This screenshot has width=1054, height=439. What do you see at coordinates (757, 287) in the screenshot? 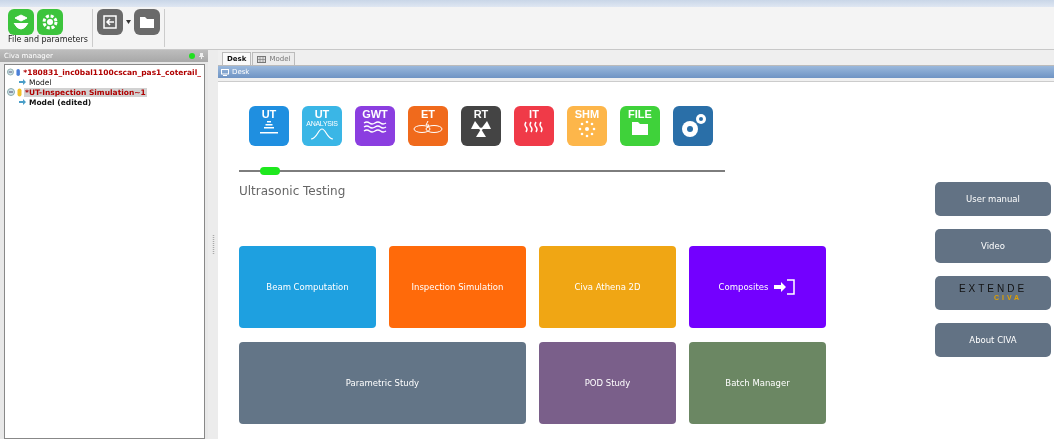
I see `tile-button: Composites` at bounding box center [757, 287].